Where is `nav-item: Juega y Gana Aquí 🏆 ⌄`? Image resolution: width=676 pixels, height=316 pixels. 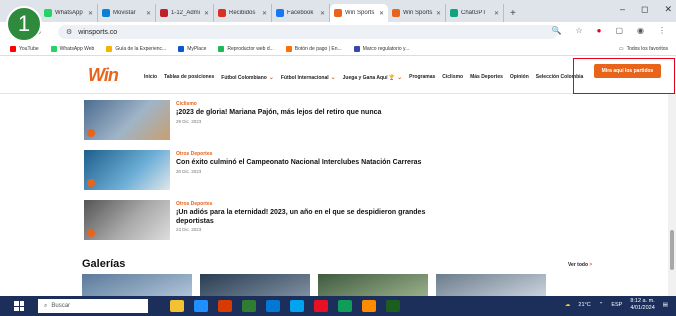 nav-item: Juega y Gana Aquí 🏆 ⌄ is located at coordinates (372, 77).